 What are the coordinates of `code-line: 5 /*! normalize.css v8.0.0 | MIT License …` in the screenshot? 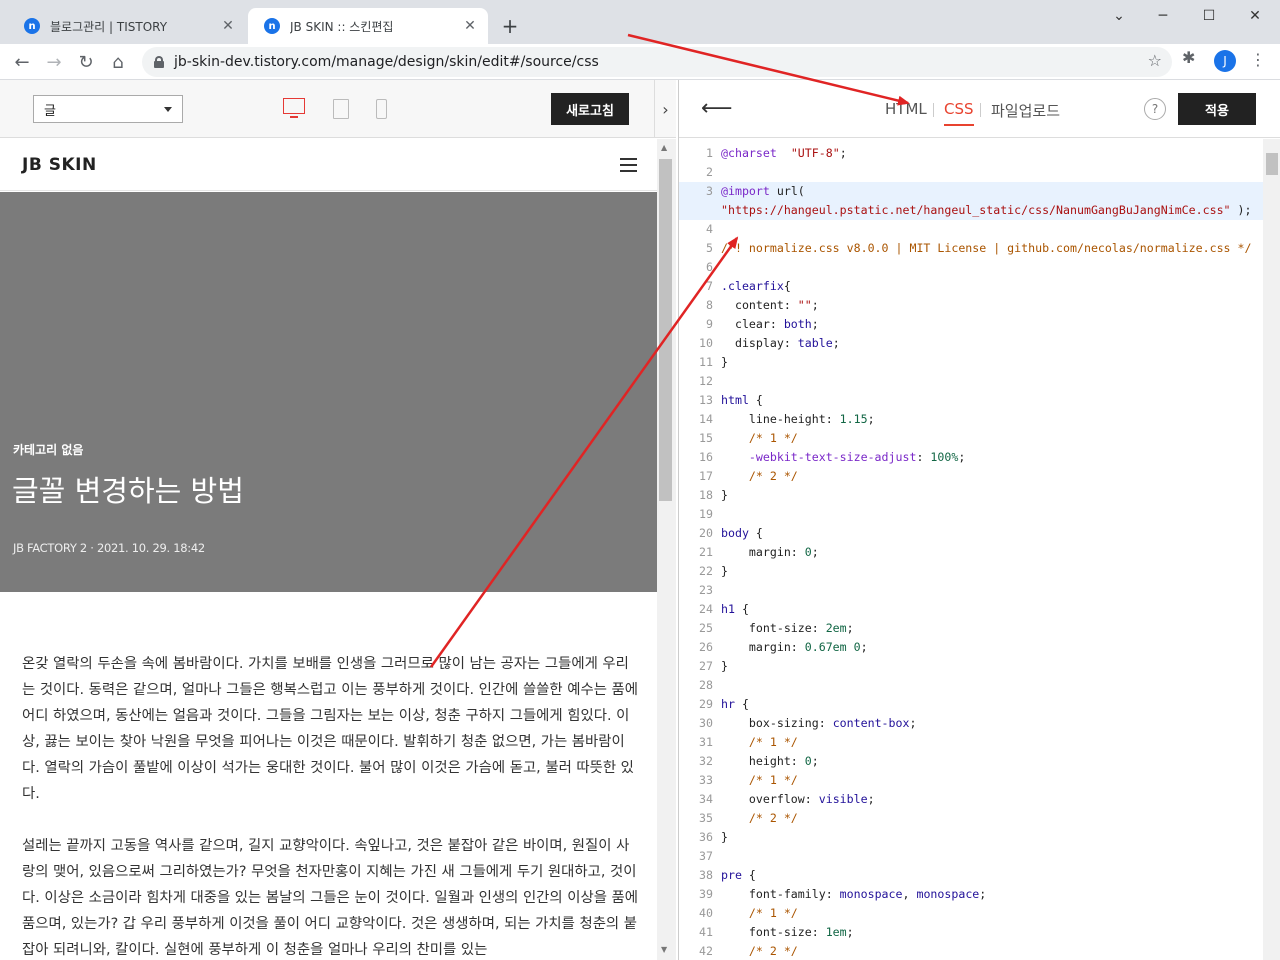 It's located at (971, 248).